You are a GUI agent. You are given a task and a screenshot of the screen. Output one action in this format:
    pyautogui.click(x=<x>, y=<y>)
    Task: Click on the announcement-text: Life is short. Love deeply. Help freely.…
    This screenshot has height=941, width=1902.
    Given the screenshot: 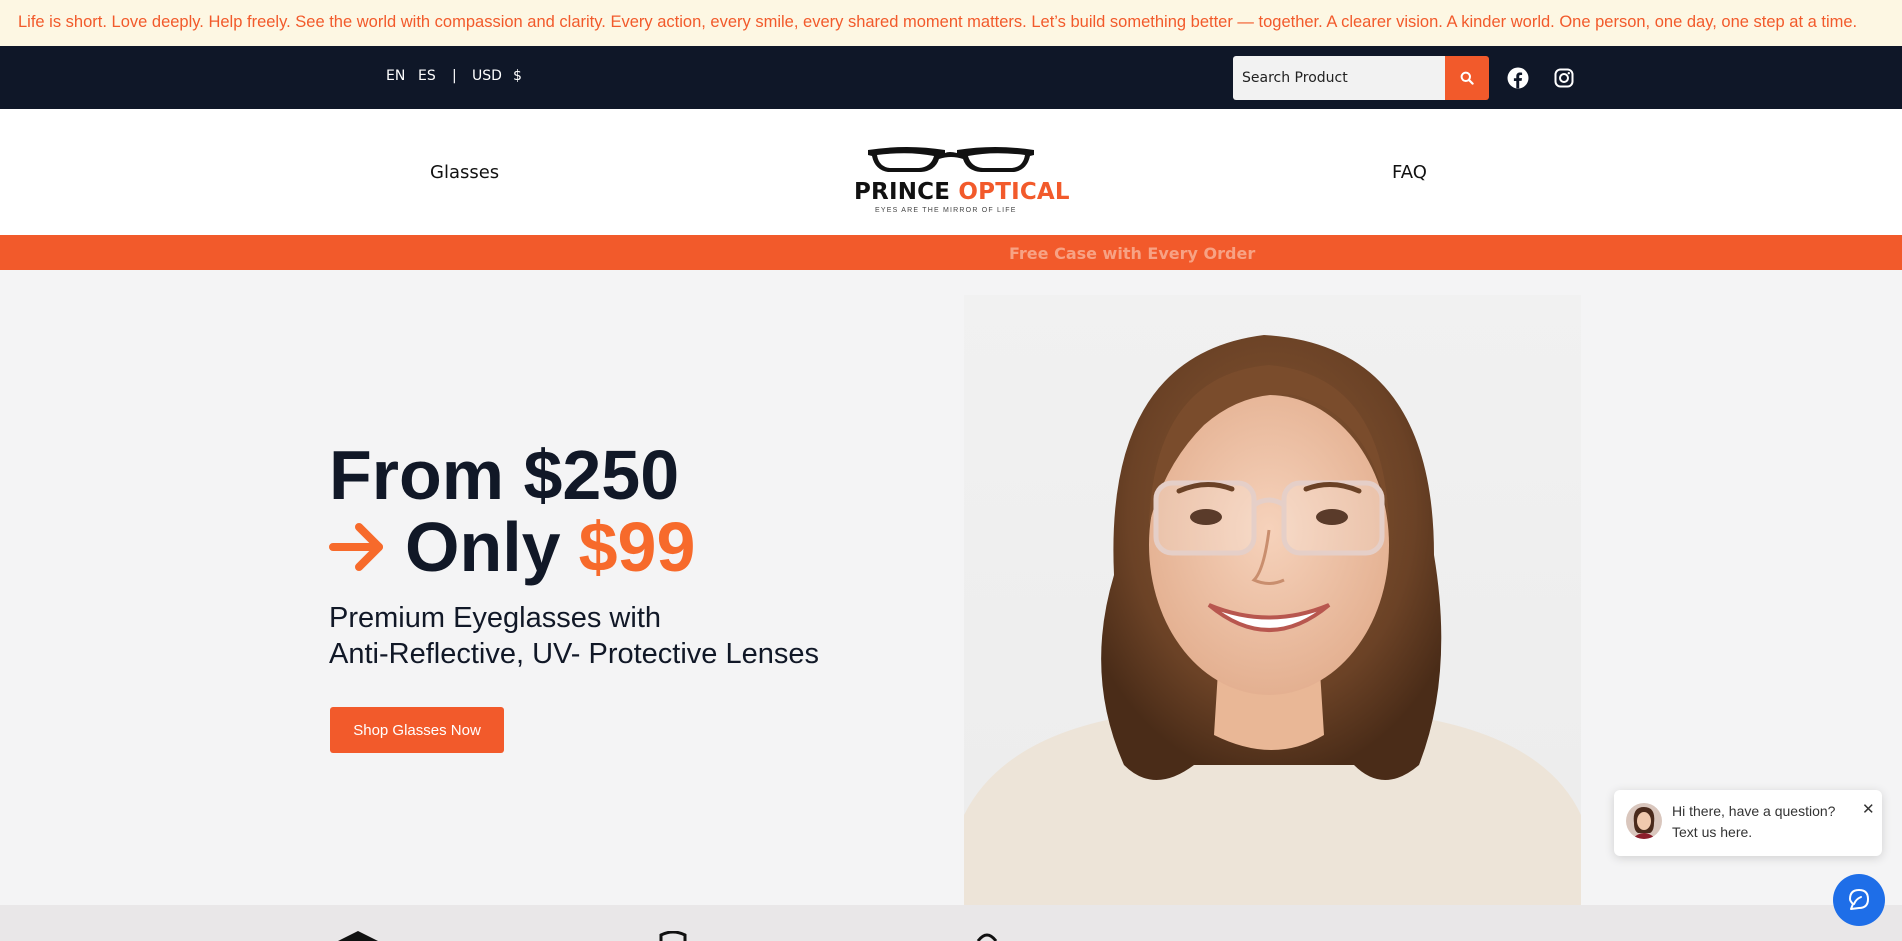 What is the action you would take?
    pyautogui.click(x=938, y=22)
    